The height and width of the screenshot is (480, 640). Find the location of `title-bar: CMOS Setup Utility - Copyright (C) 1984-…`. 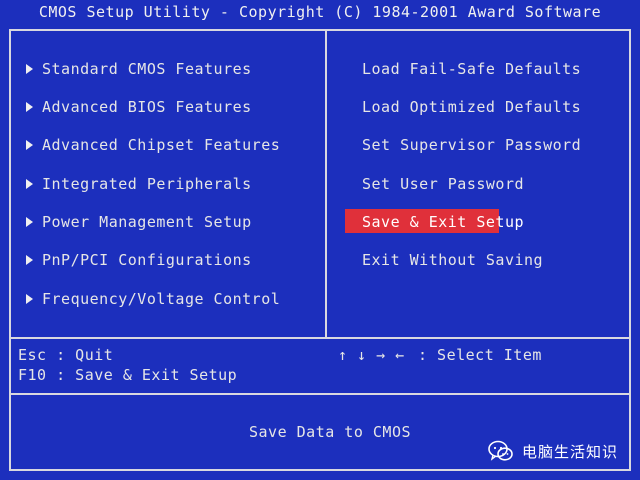

title-bar: CMOS Setup Utility - Copyright (C) 1984-… is located at coordinates (320, 13).